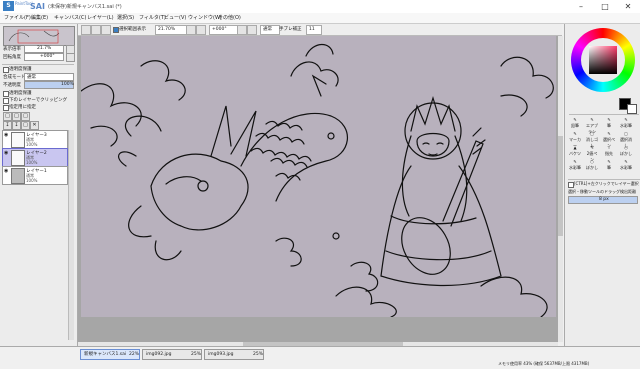 The height and width of the screenshot is (369, 640). Describe the element at coordinates (229, 18) in the screenshot. I see `menu-other: その他(O)` at that location.